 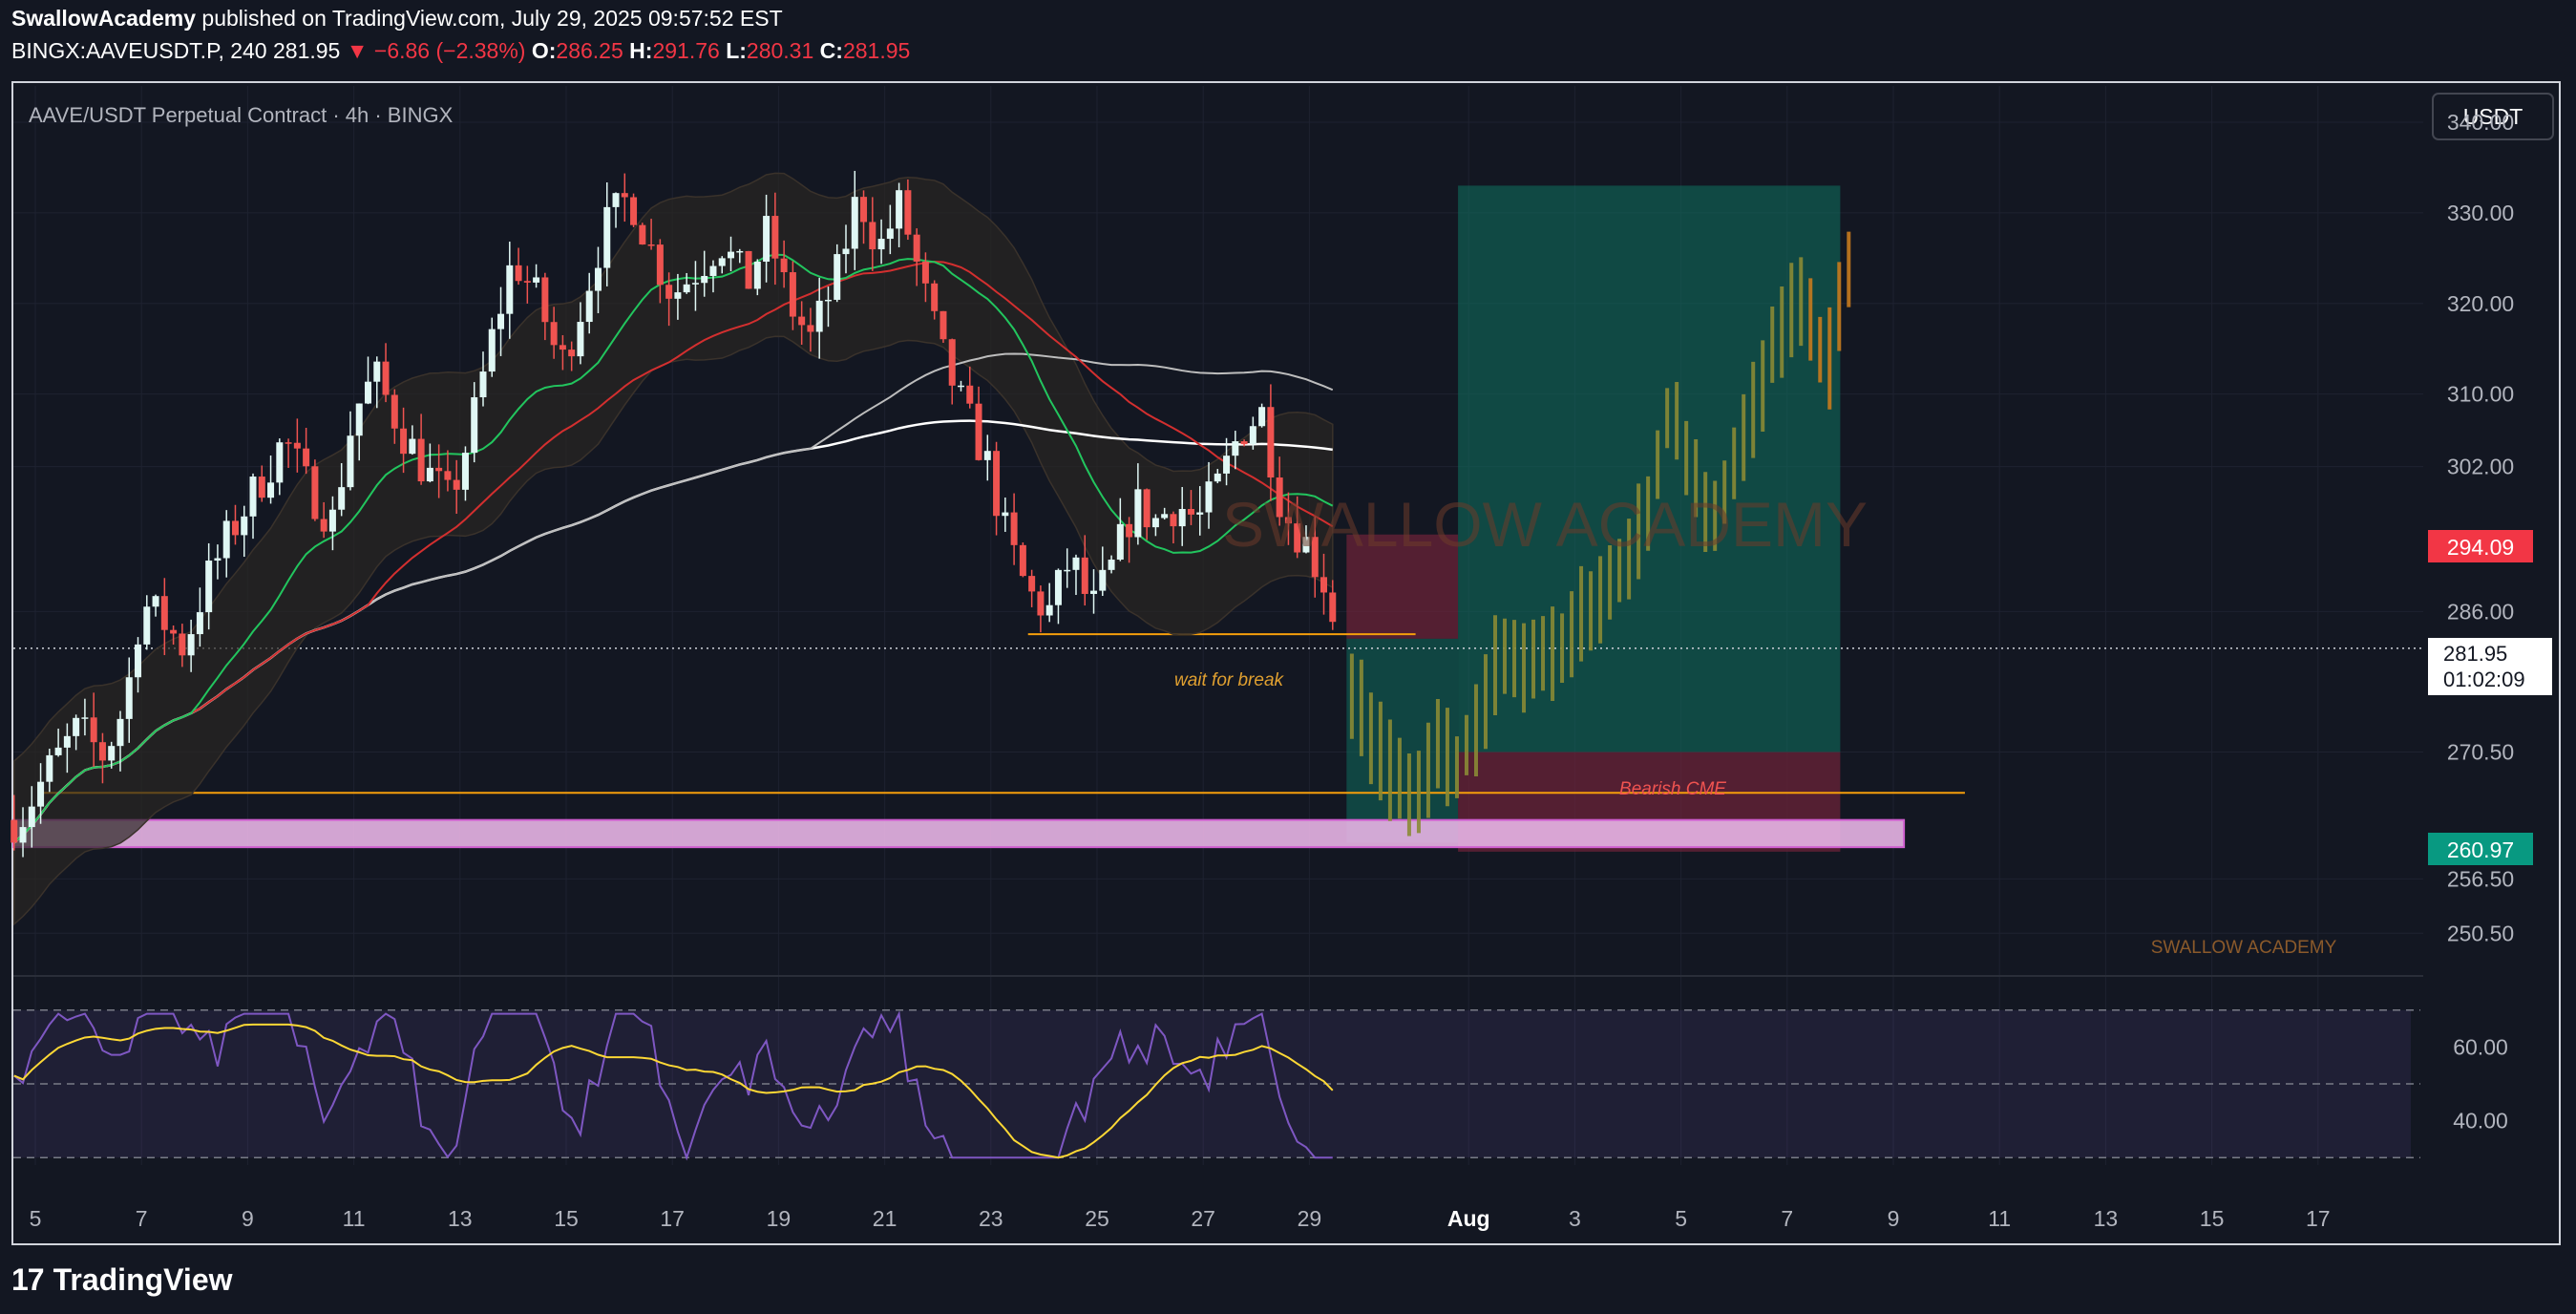 I want to click on time-tick-label: 7, so click(x=142, y=1218).